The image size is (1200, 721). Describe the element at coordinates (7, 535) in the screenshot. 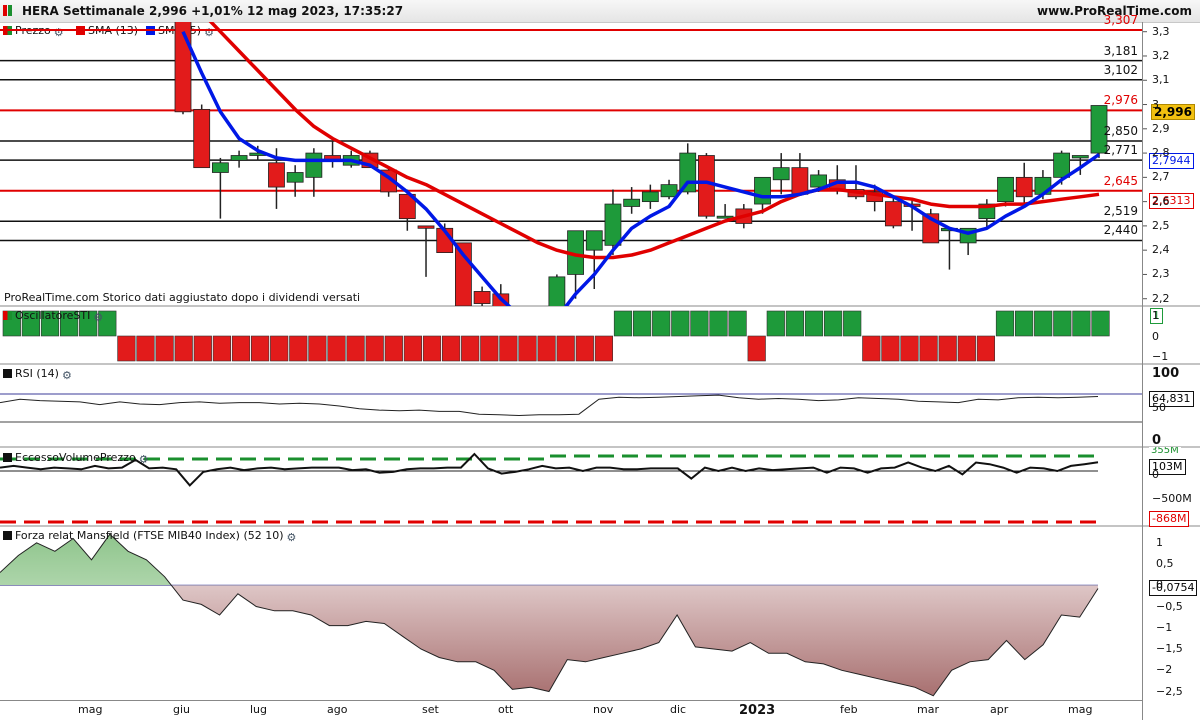

I see `mansfield-swatch` at that location.